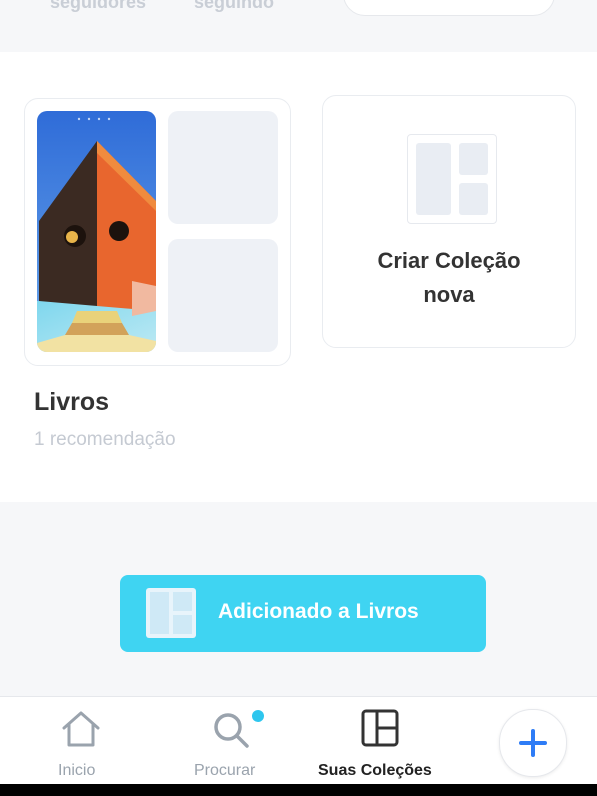 Image resolution: width=597 pixels, height=796 pixels. I want to click on create-collection-card: Criar Coleção nova, so click(449, 221).